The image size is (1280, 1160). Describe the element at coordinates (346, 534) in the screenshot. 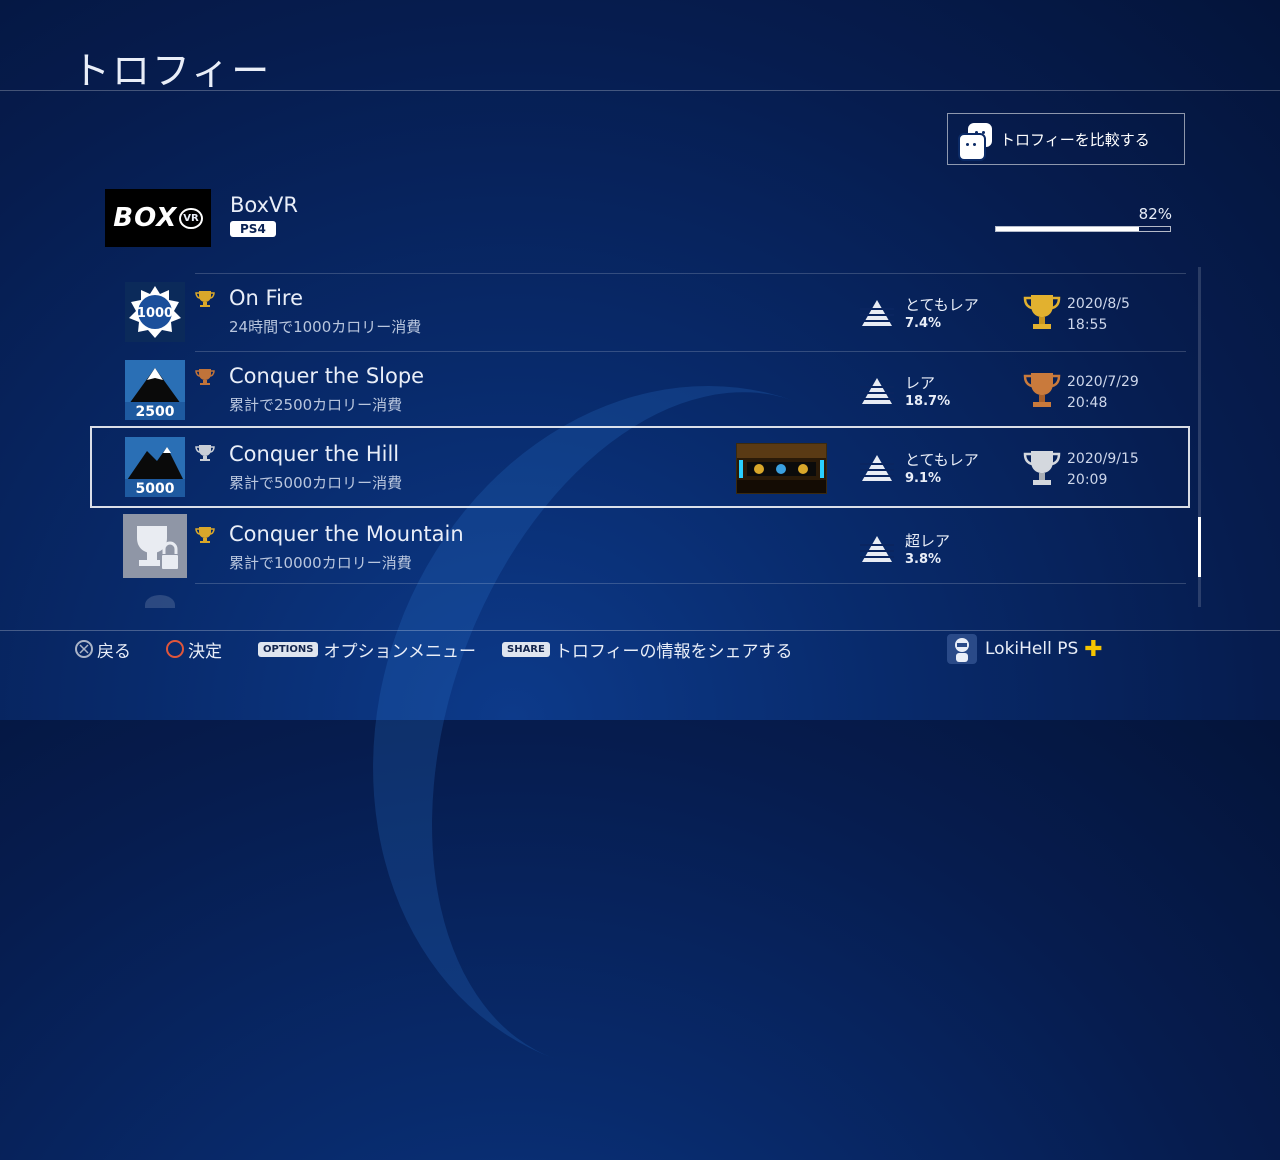

I see `trophy-name: Conquer the Mountain` at that location.